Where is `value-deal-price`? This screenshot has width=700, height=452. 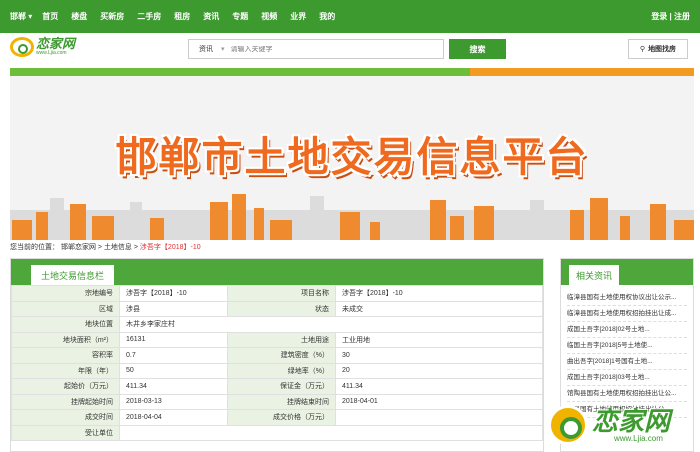
value-deal-price is located at coordinates (439, 417).